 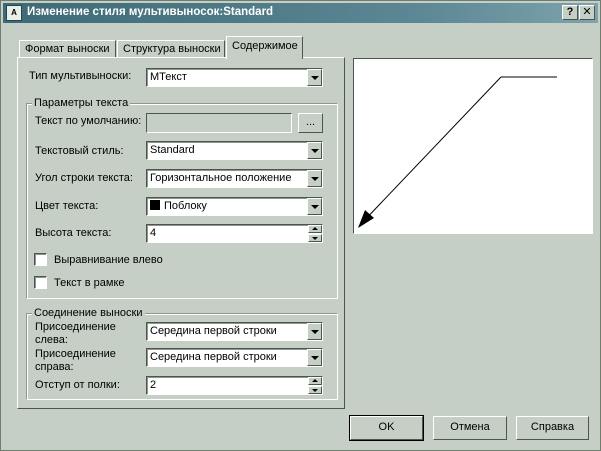 What do you see at coordinates (386, 428) in the screenshot?
I see `ok-button: OK` at bounding box center [386, 428].